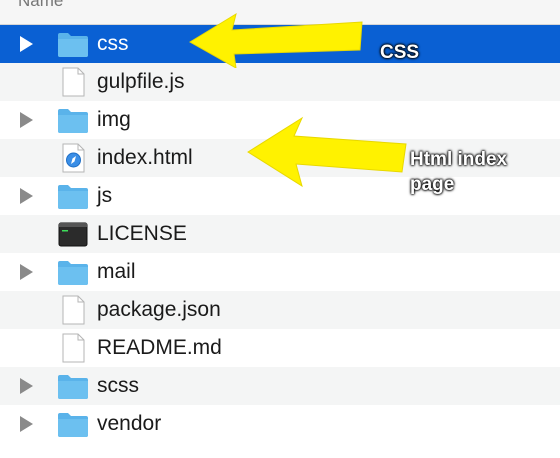 The width and height of the screenshot is (560, 458). I want to click on file-row-license: LICENSE, so click(280, 234).